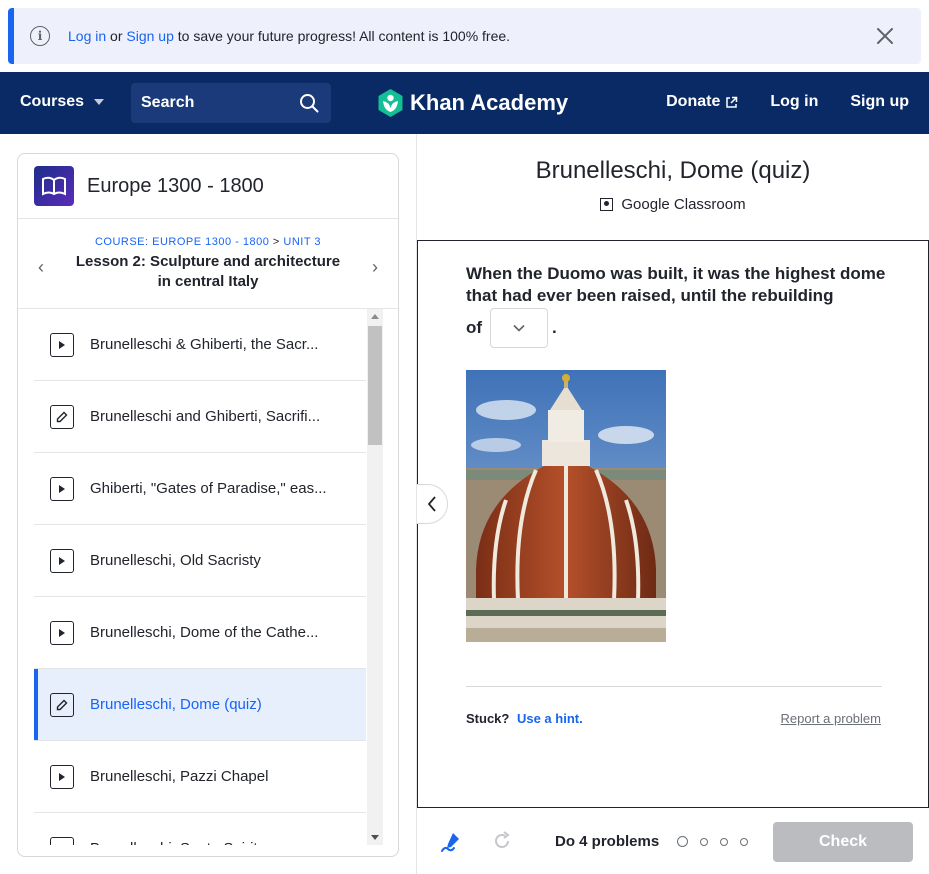 The image size is (929, 874). I want to click on progress-dots, so click(712, 841).